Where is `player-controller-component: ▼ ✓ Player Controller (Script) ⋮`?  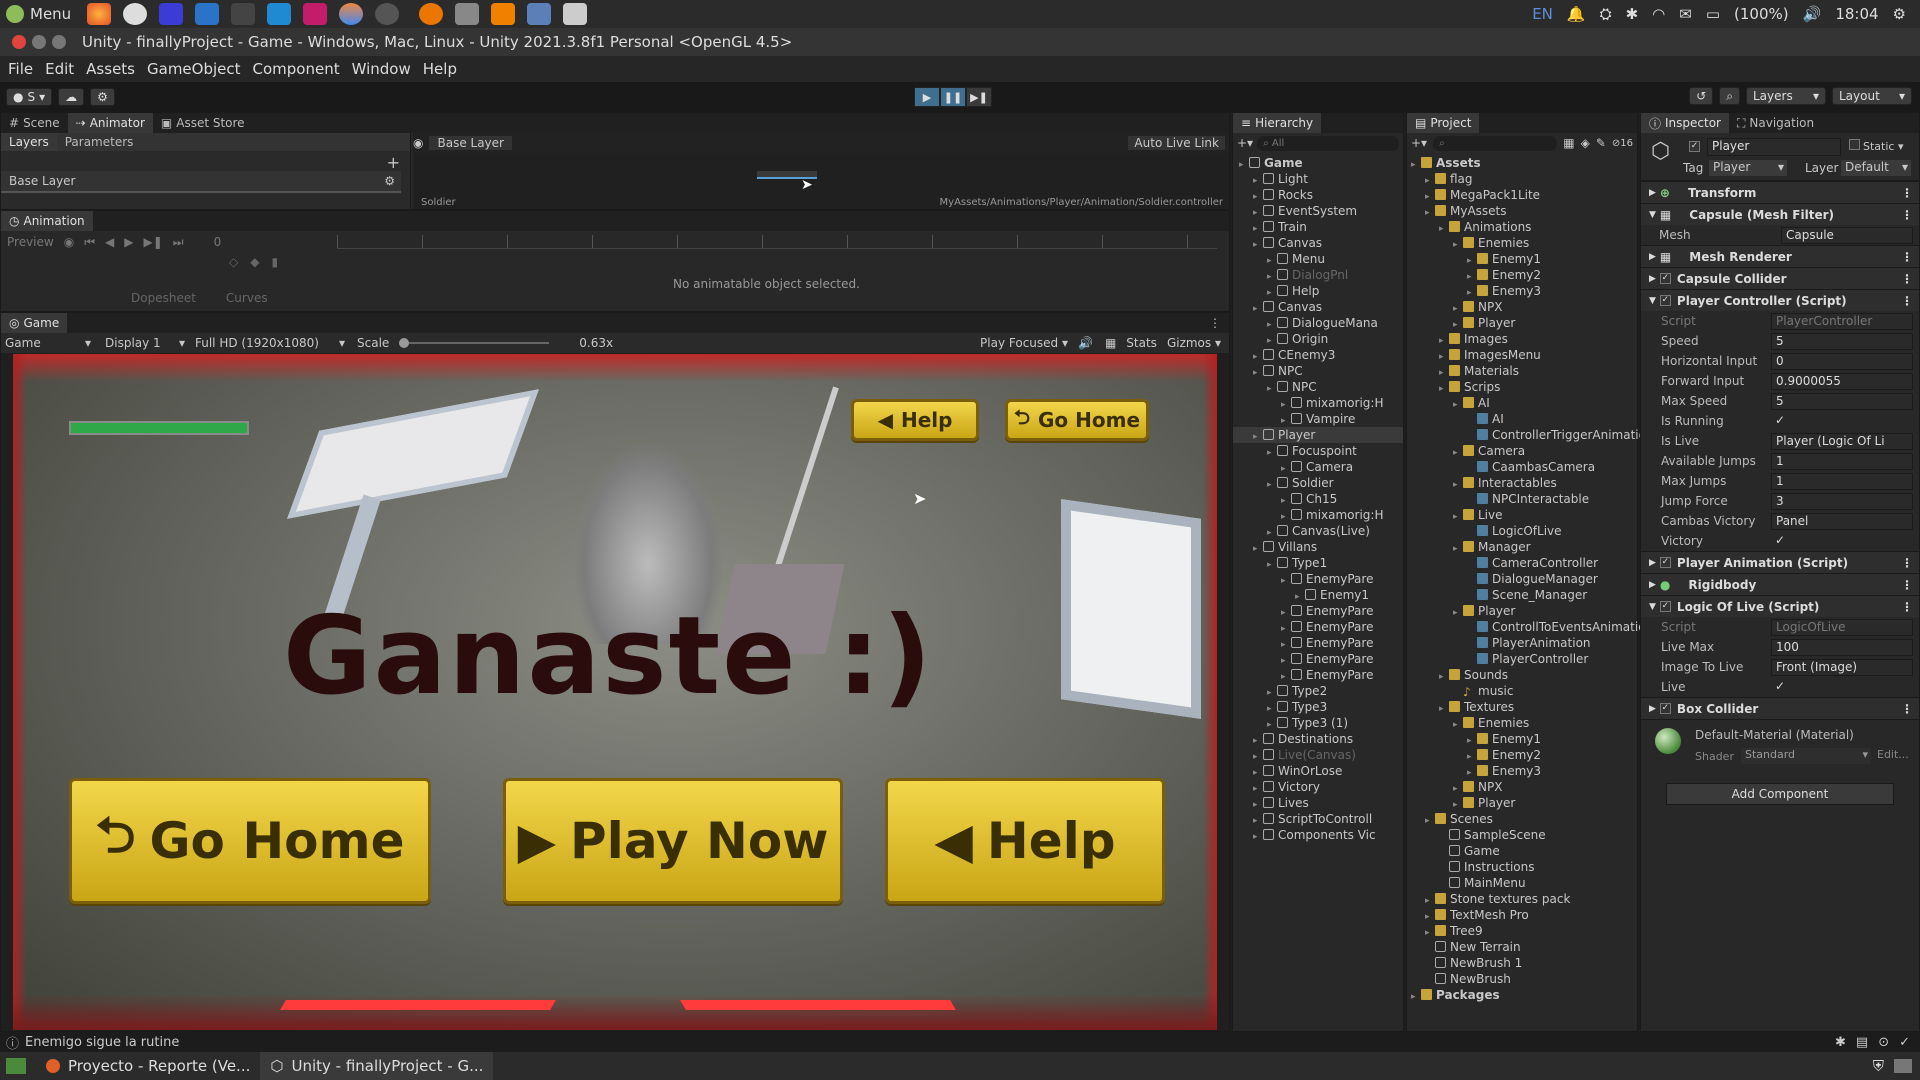
player-controller-component: ▼ ✓ Player Controller (Script) ⋮ is located at coordinates (1780, 300).